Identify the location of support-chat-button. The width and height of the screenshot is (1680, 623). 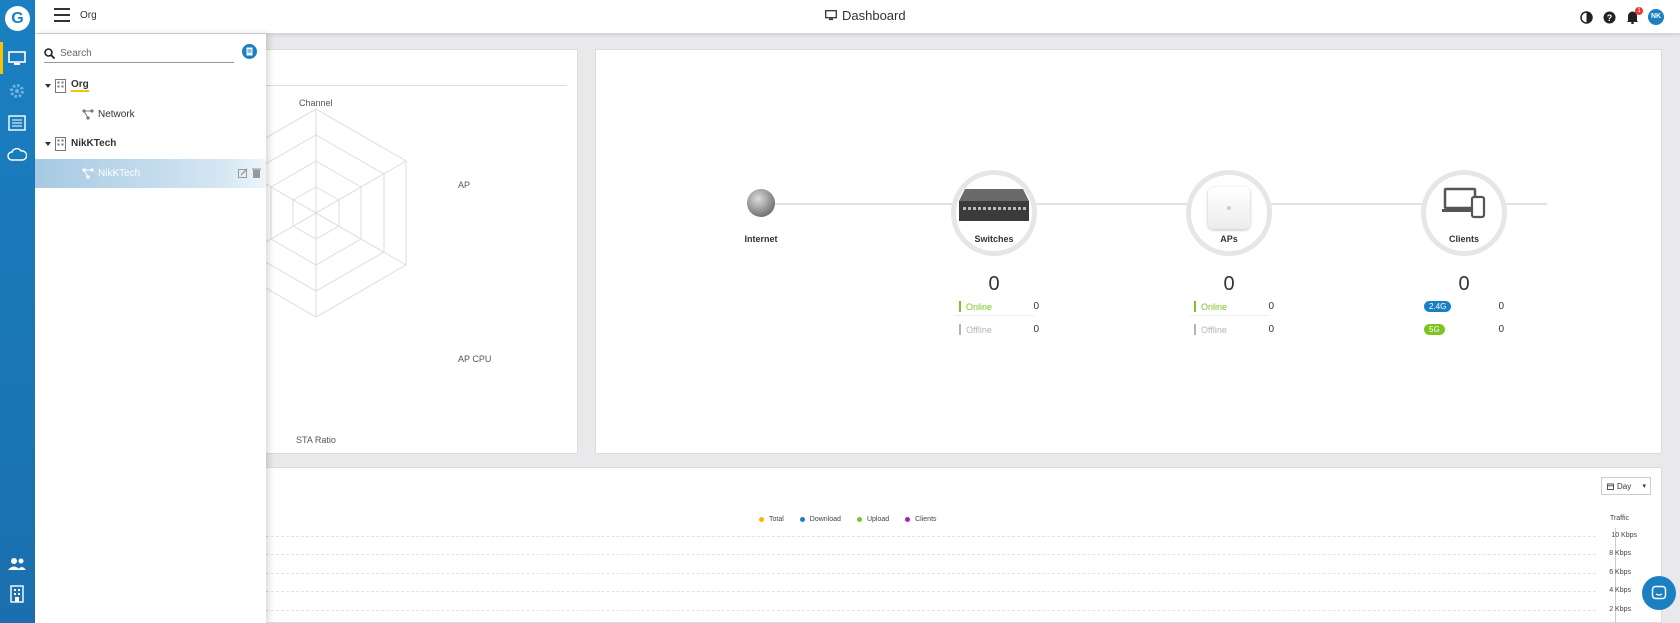
(1659, 593).